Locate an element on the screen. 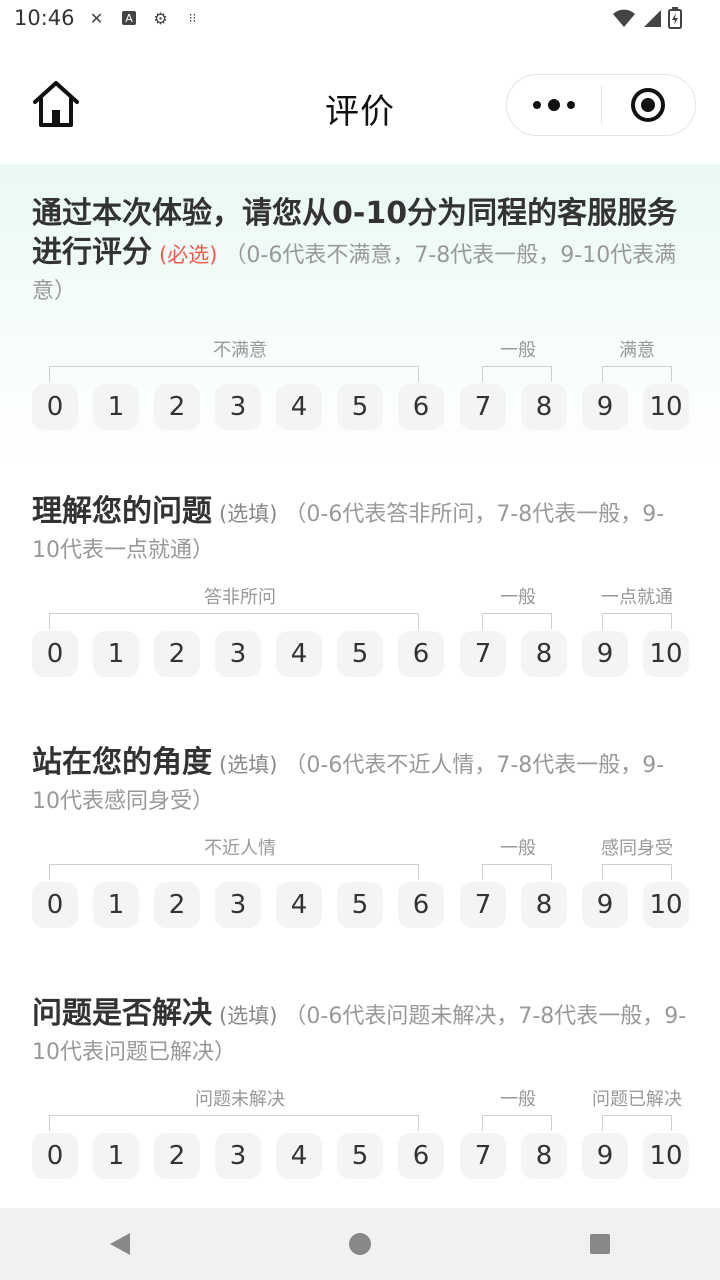  svg-text: A is located at coordinates (129, 18).